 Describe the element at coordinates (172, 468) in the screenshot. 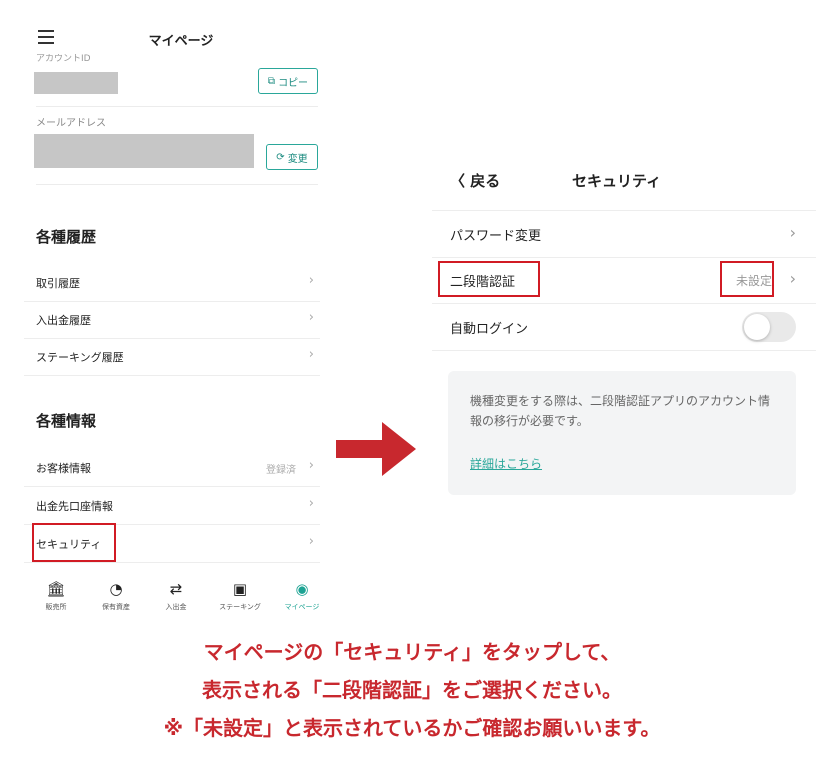

I see `list-item-customer-info: お客様情報 登録済 ›` at that location.